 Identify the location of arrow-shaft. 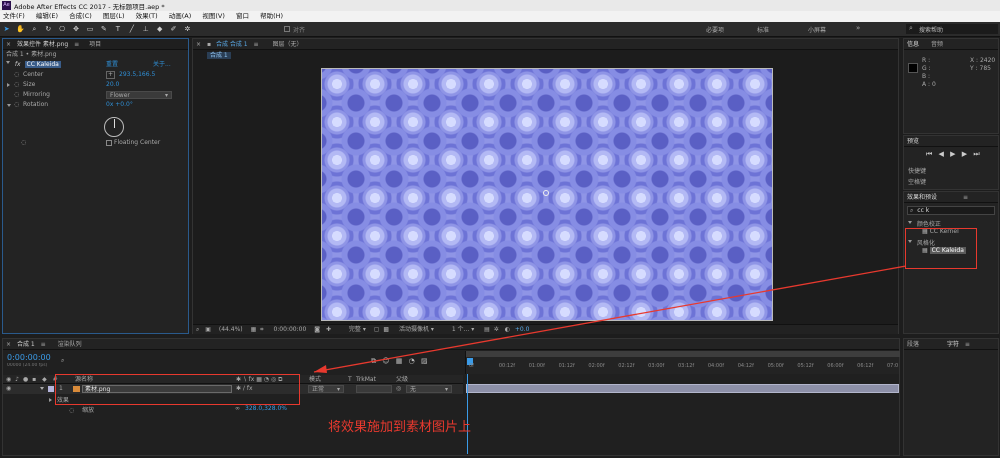
(610, 319).